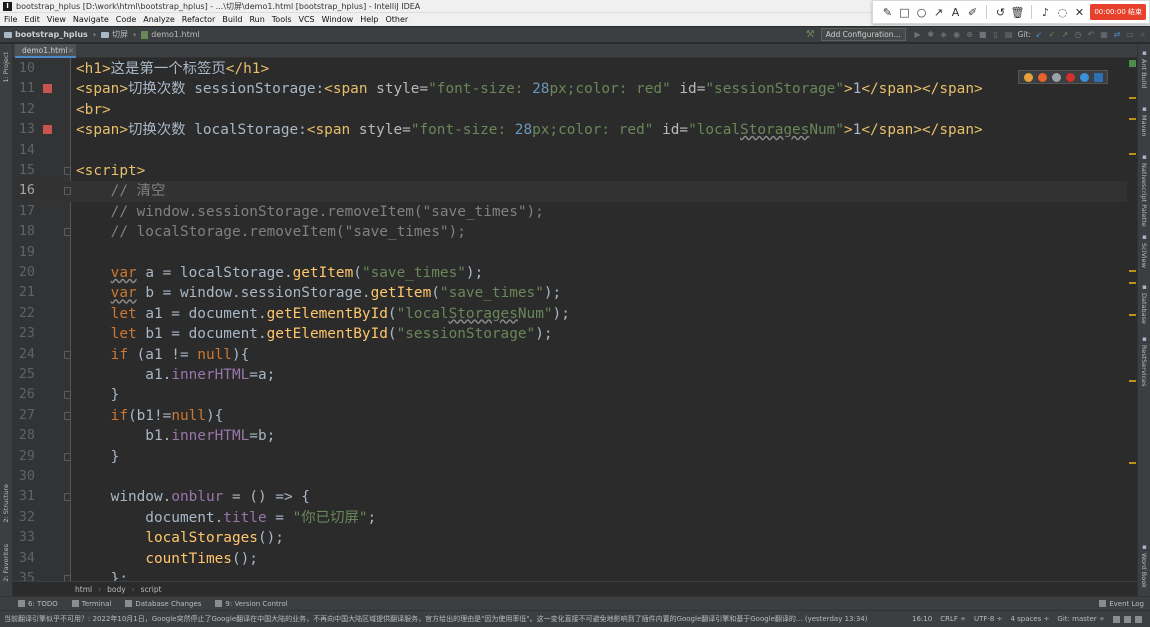 This screenshot has width=1150, height=627. Describe the element at coordinates (953, 619) in the screenshot. I see `line-separator: CRLF ÷` at that location.